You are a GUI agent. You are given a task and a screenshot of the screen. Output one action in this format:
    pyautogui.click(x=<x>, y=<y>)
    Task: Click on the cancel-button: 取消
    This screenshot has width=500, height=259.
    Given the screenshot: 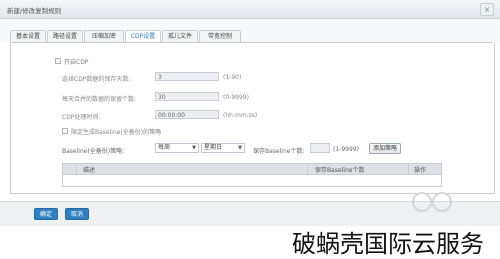 What is the action you would take?
    pyautogui.click(x=77, y=214)
    